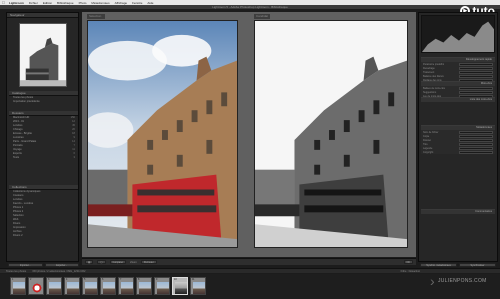  Describe the element at coordinates (430, 92) in the screenshot. I see `keyword-label: Suggestions` at that location.